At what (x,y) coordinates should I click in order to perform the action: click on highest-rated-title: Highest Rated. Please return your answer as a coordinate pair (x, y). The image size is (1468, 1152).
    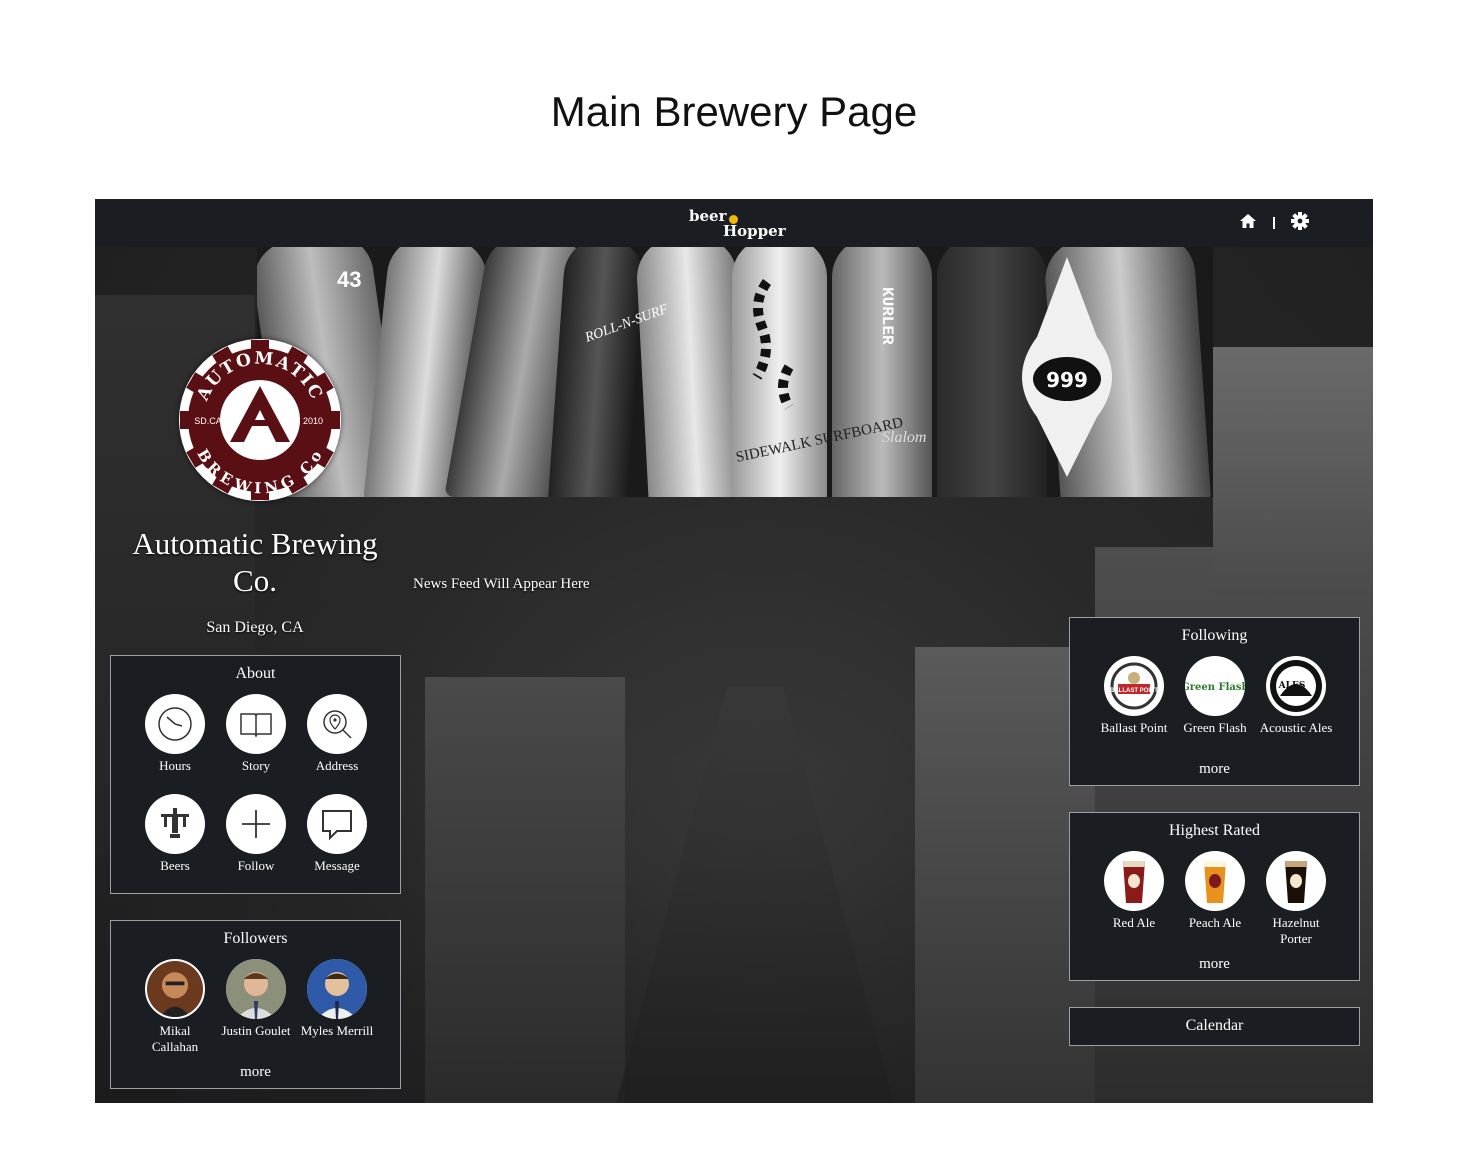
    Looking at the image, I should click on (1214, 830).